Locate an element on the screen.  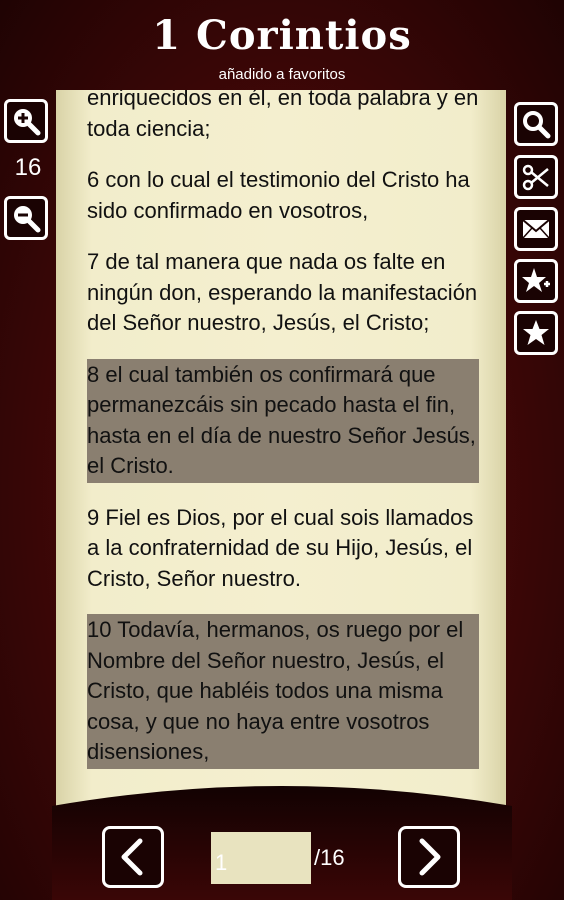
search-icon is located at coordinates (537, 125).